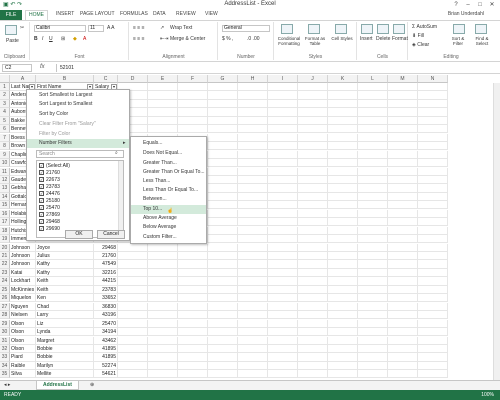 This screenshot has width=500, height=400. What do you see at coordinates (314, 29) in the screenshot?
I see `format-table-icon` at bounding box center [314, 29].